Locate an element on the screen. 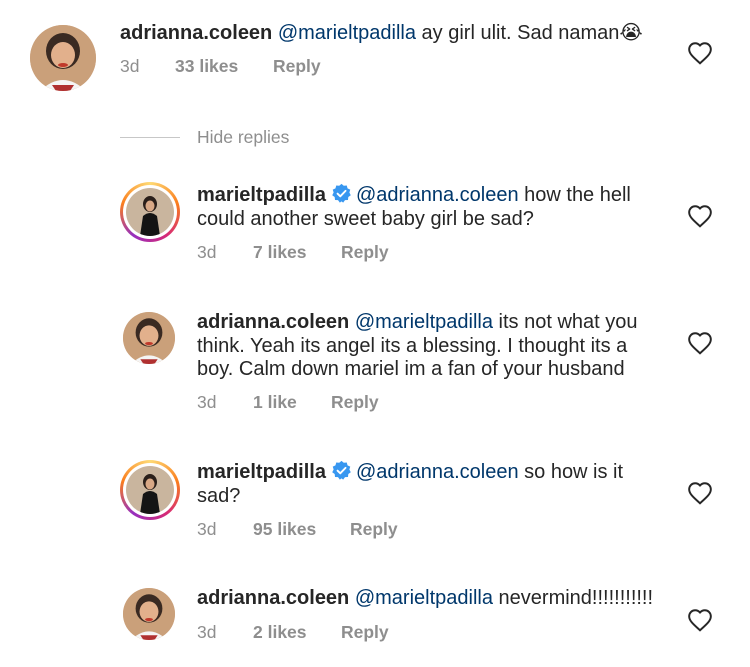 This screenshot has height=667, width=750. comment-meta: 3d 33 likes Reply is located at coordinates (220, 66).